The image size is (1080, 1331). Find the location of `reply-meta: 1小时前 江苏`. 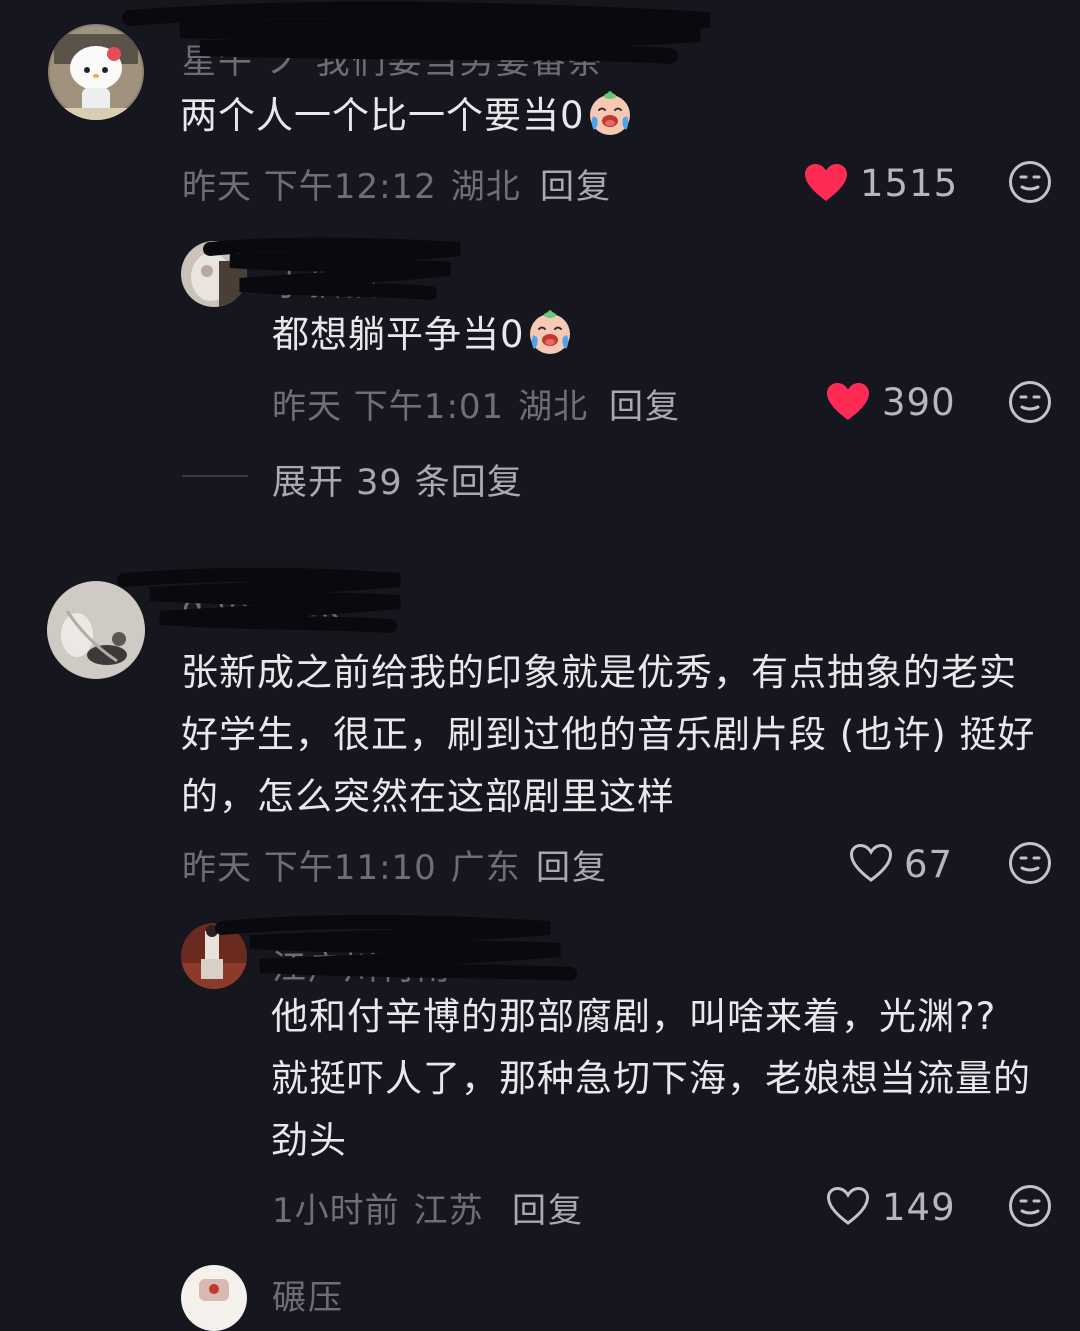

reply-meta: 1小时前 江苏 is located at coordinates (385, 1207).